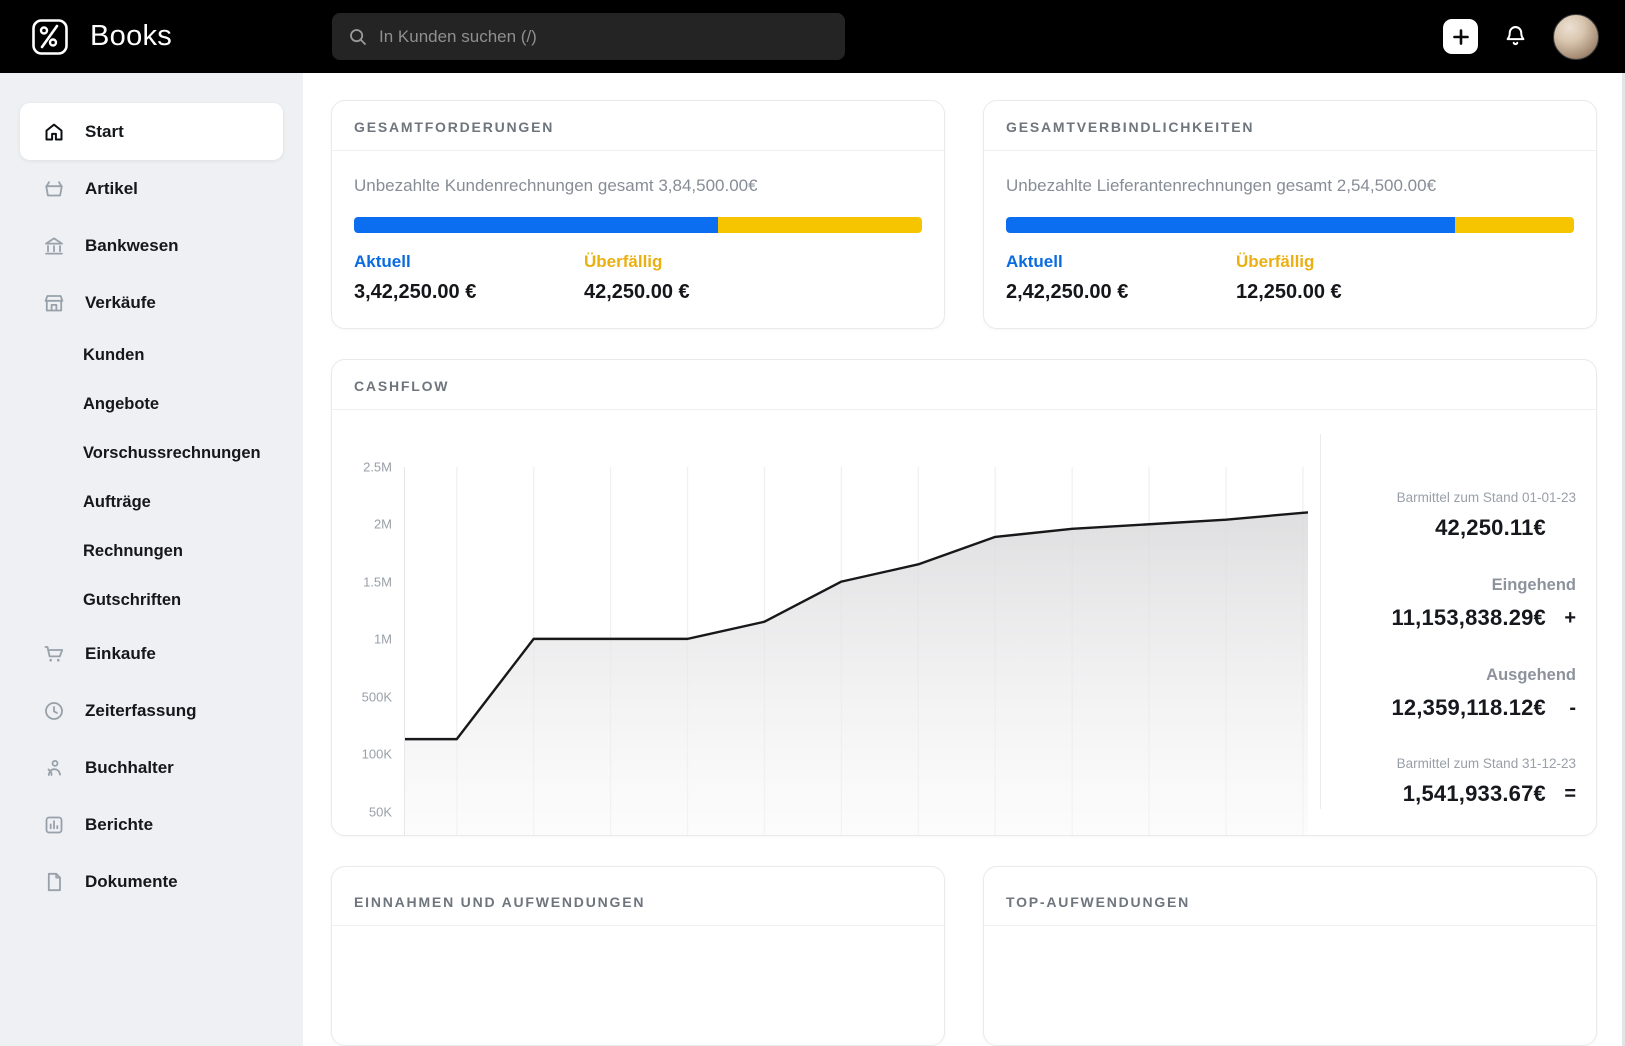  Describe the element at coordinates (54, 189) in the screenshot. I see `basket-icon` at that location.